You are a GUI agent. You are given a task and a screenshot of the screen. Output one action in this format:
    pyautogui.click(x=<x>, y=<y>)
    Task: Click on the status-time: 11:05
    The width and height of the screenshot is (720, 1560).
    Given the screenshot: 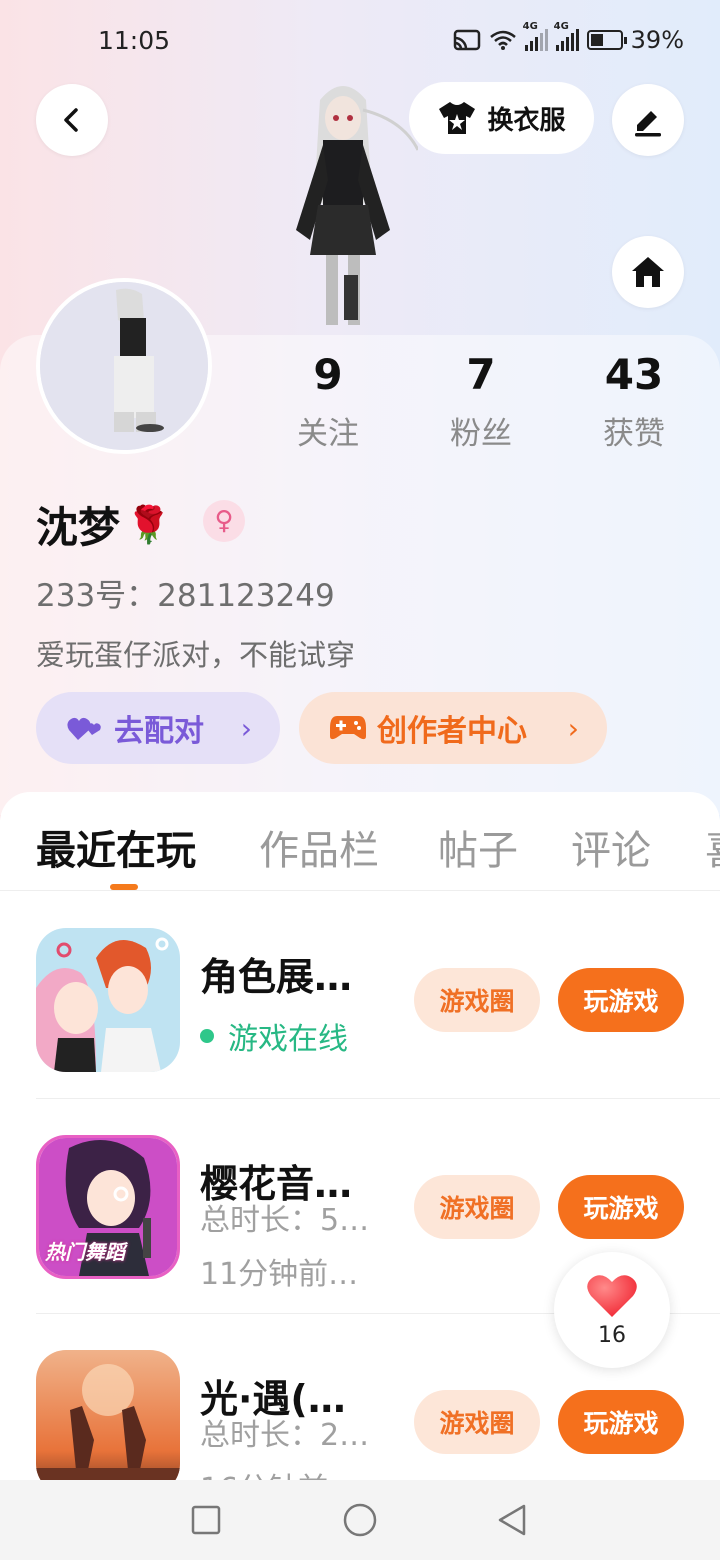 What is the action you would take?
    pyautogui.click(x=134, y=40)
    